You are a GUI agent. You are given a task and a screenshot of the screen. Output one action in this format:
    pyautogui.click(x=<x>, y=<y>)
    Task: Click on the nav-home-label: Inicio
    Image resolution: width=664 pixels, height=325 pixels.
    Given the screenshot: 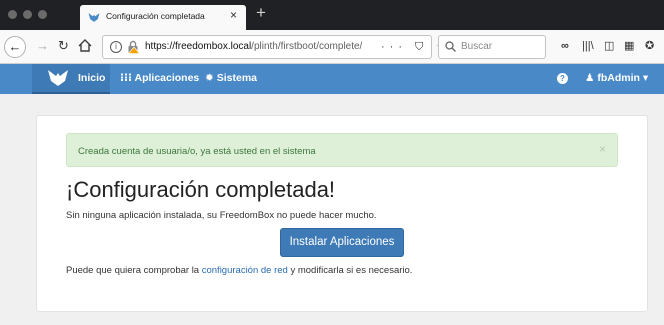 What is the action you would take?
    pyautogui.click(x=91, y=78)
    